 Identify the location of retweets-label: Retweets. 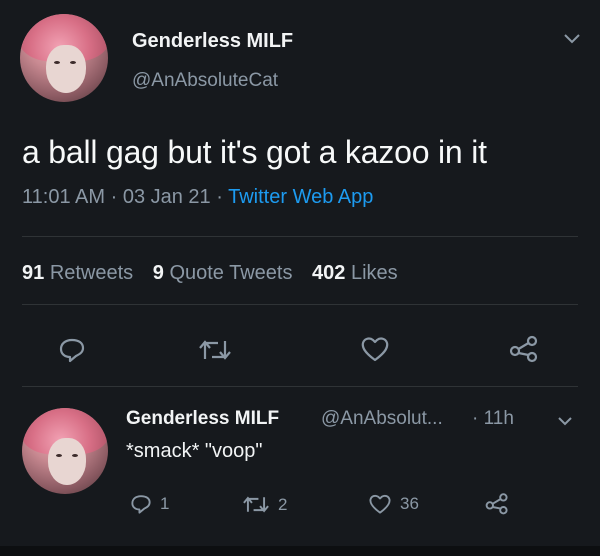
(91, 273).